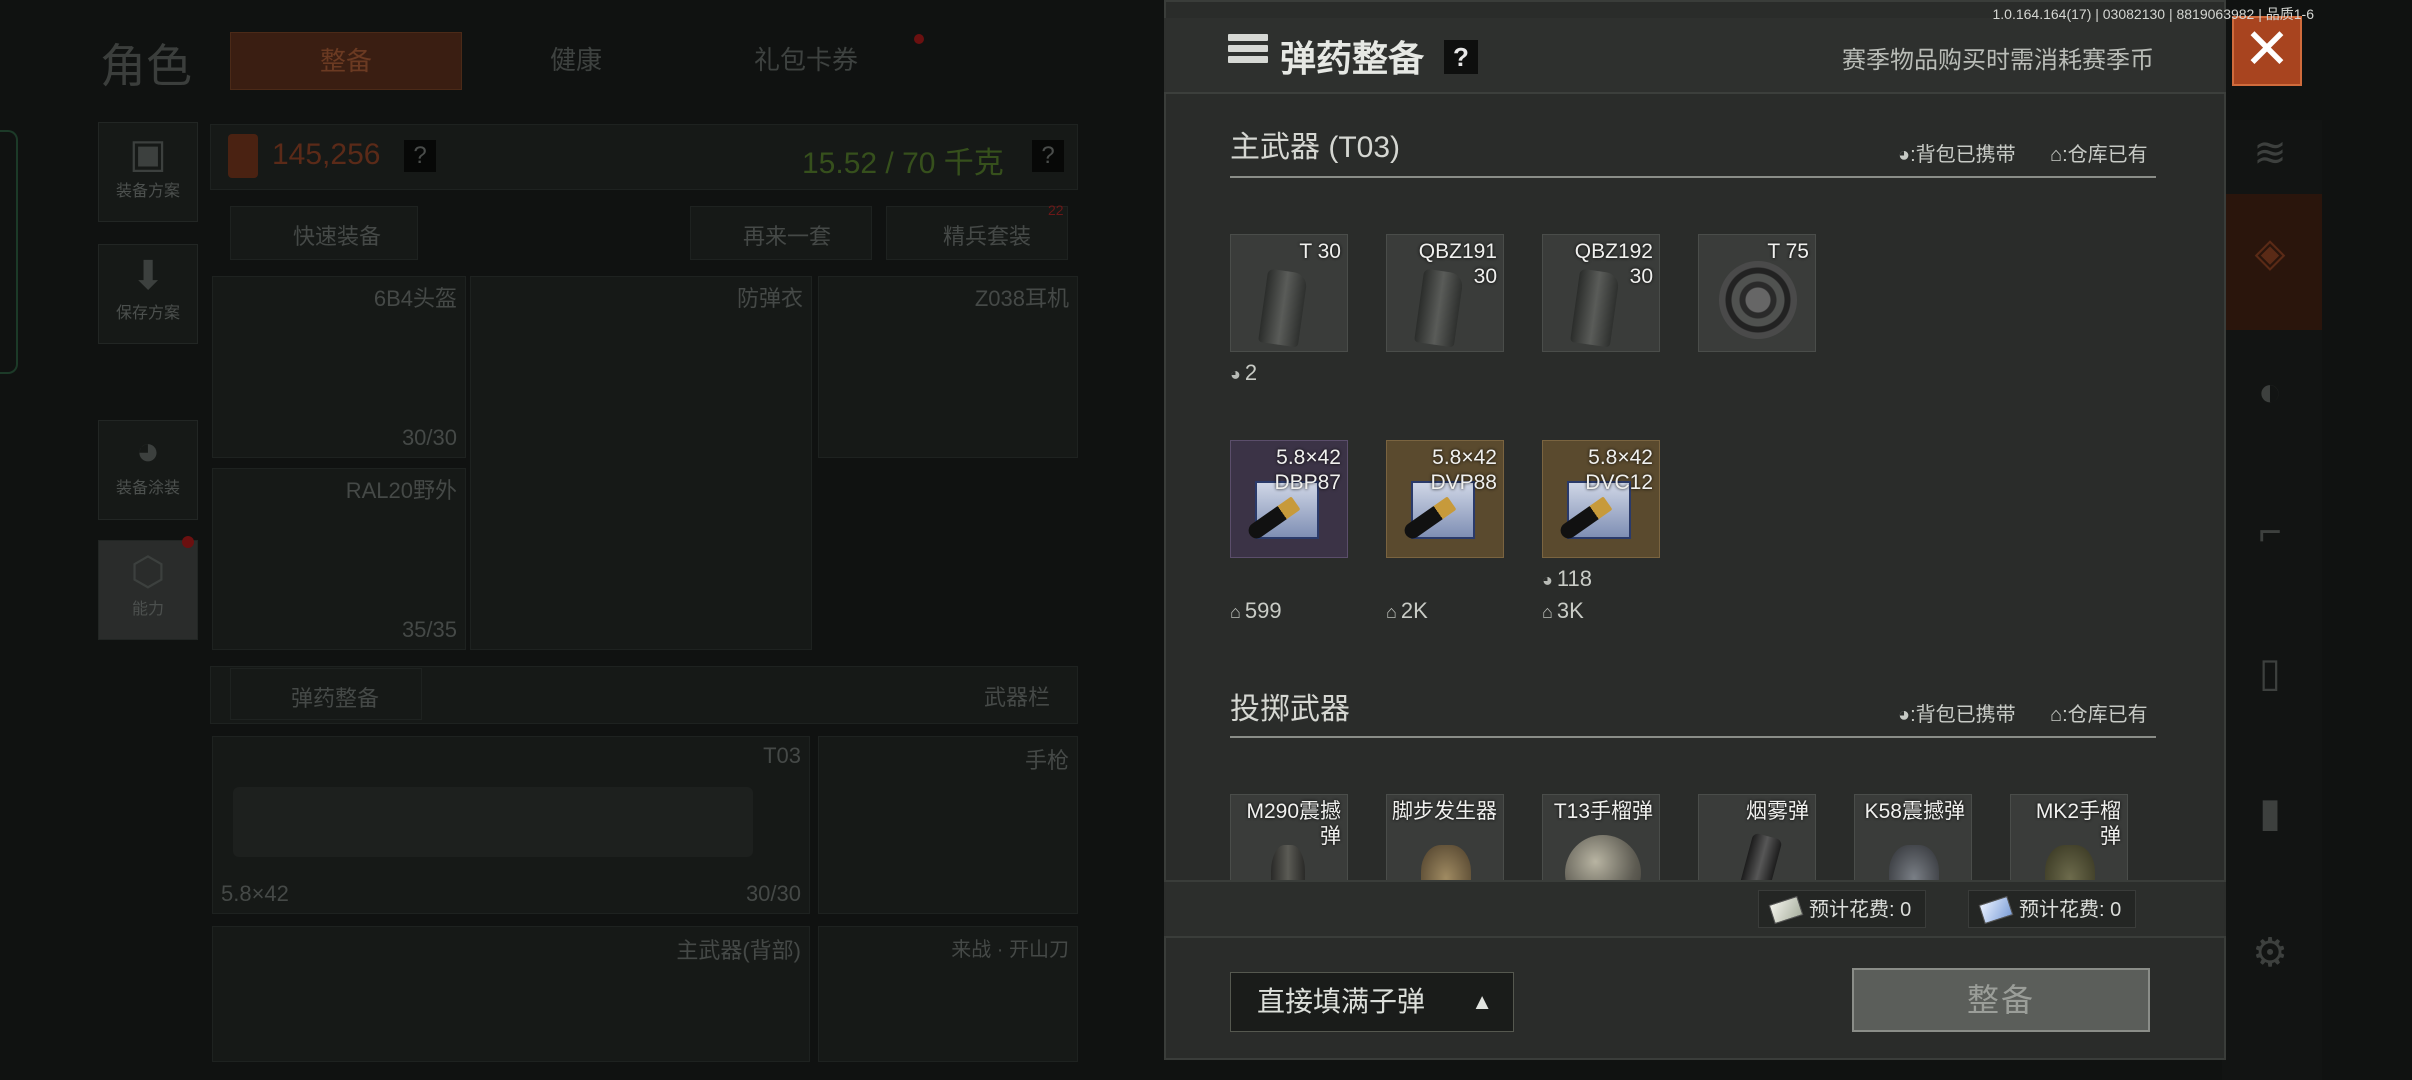 The image size is (2412, 1080). Describe the element at coordinates (326, 154) in the screenshot. I see `money-value: 145,256` at that location.